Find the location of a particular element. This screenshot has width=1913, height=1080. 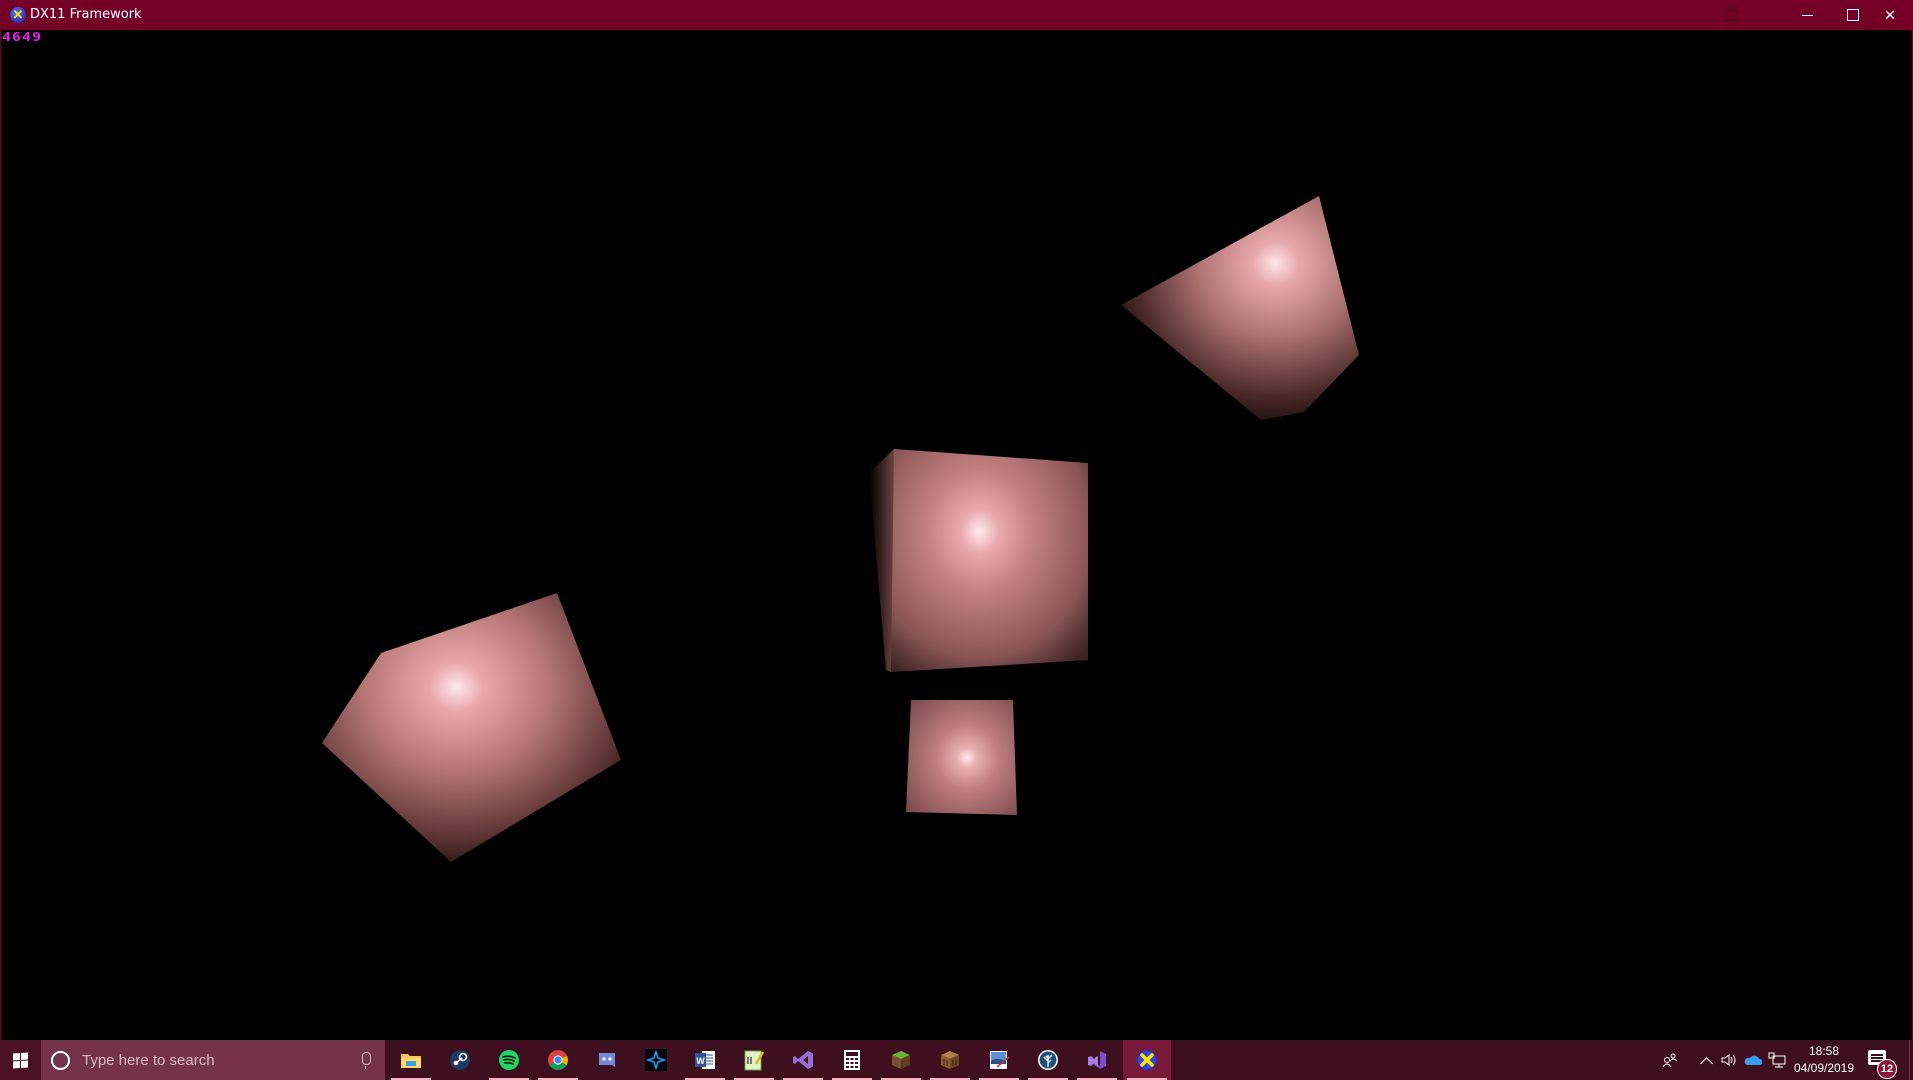

window-title: DX11 Framework is located at coordinates (86, 14).